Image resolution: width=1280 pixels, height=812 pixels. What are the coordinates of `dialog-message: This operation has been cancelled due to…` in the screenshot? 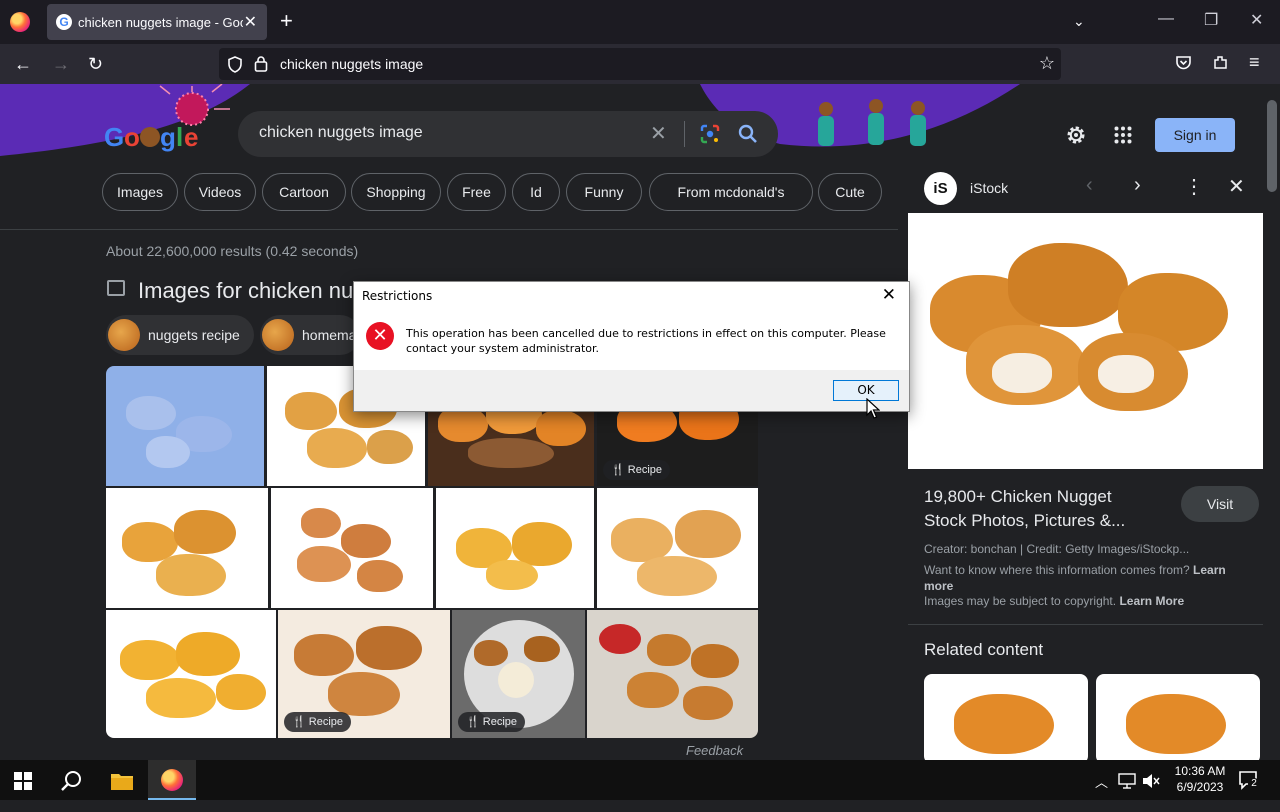 It's located at (646, 341).